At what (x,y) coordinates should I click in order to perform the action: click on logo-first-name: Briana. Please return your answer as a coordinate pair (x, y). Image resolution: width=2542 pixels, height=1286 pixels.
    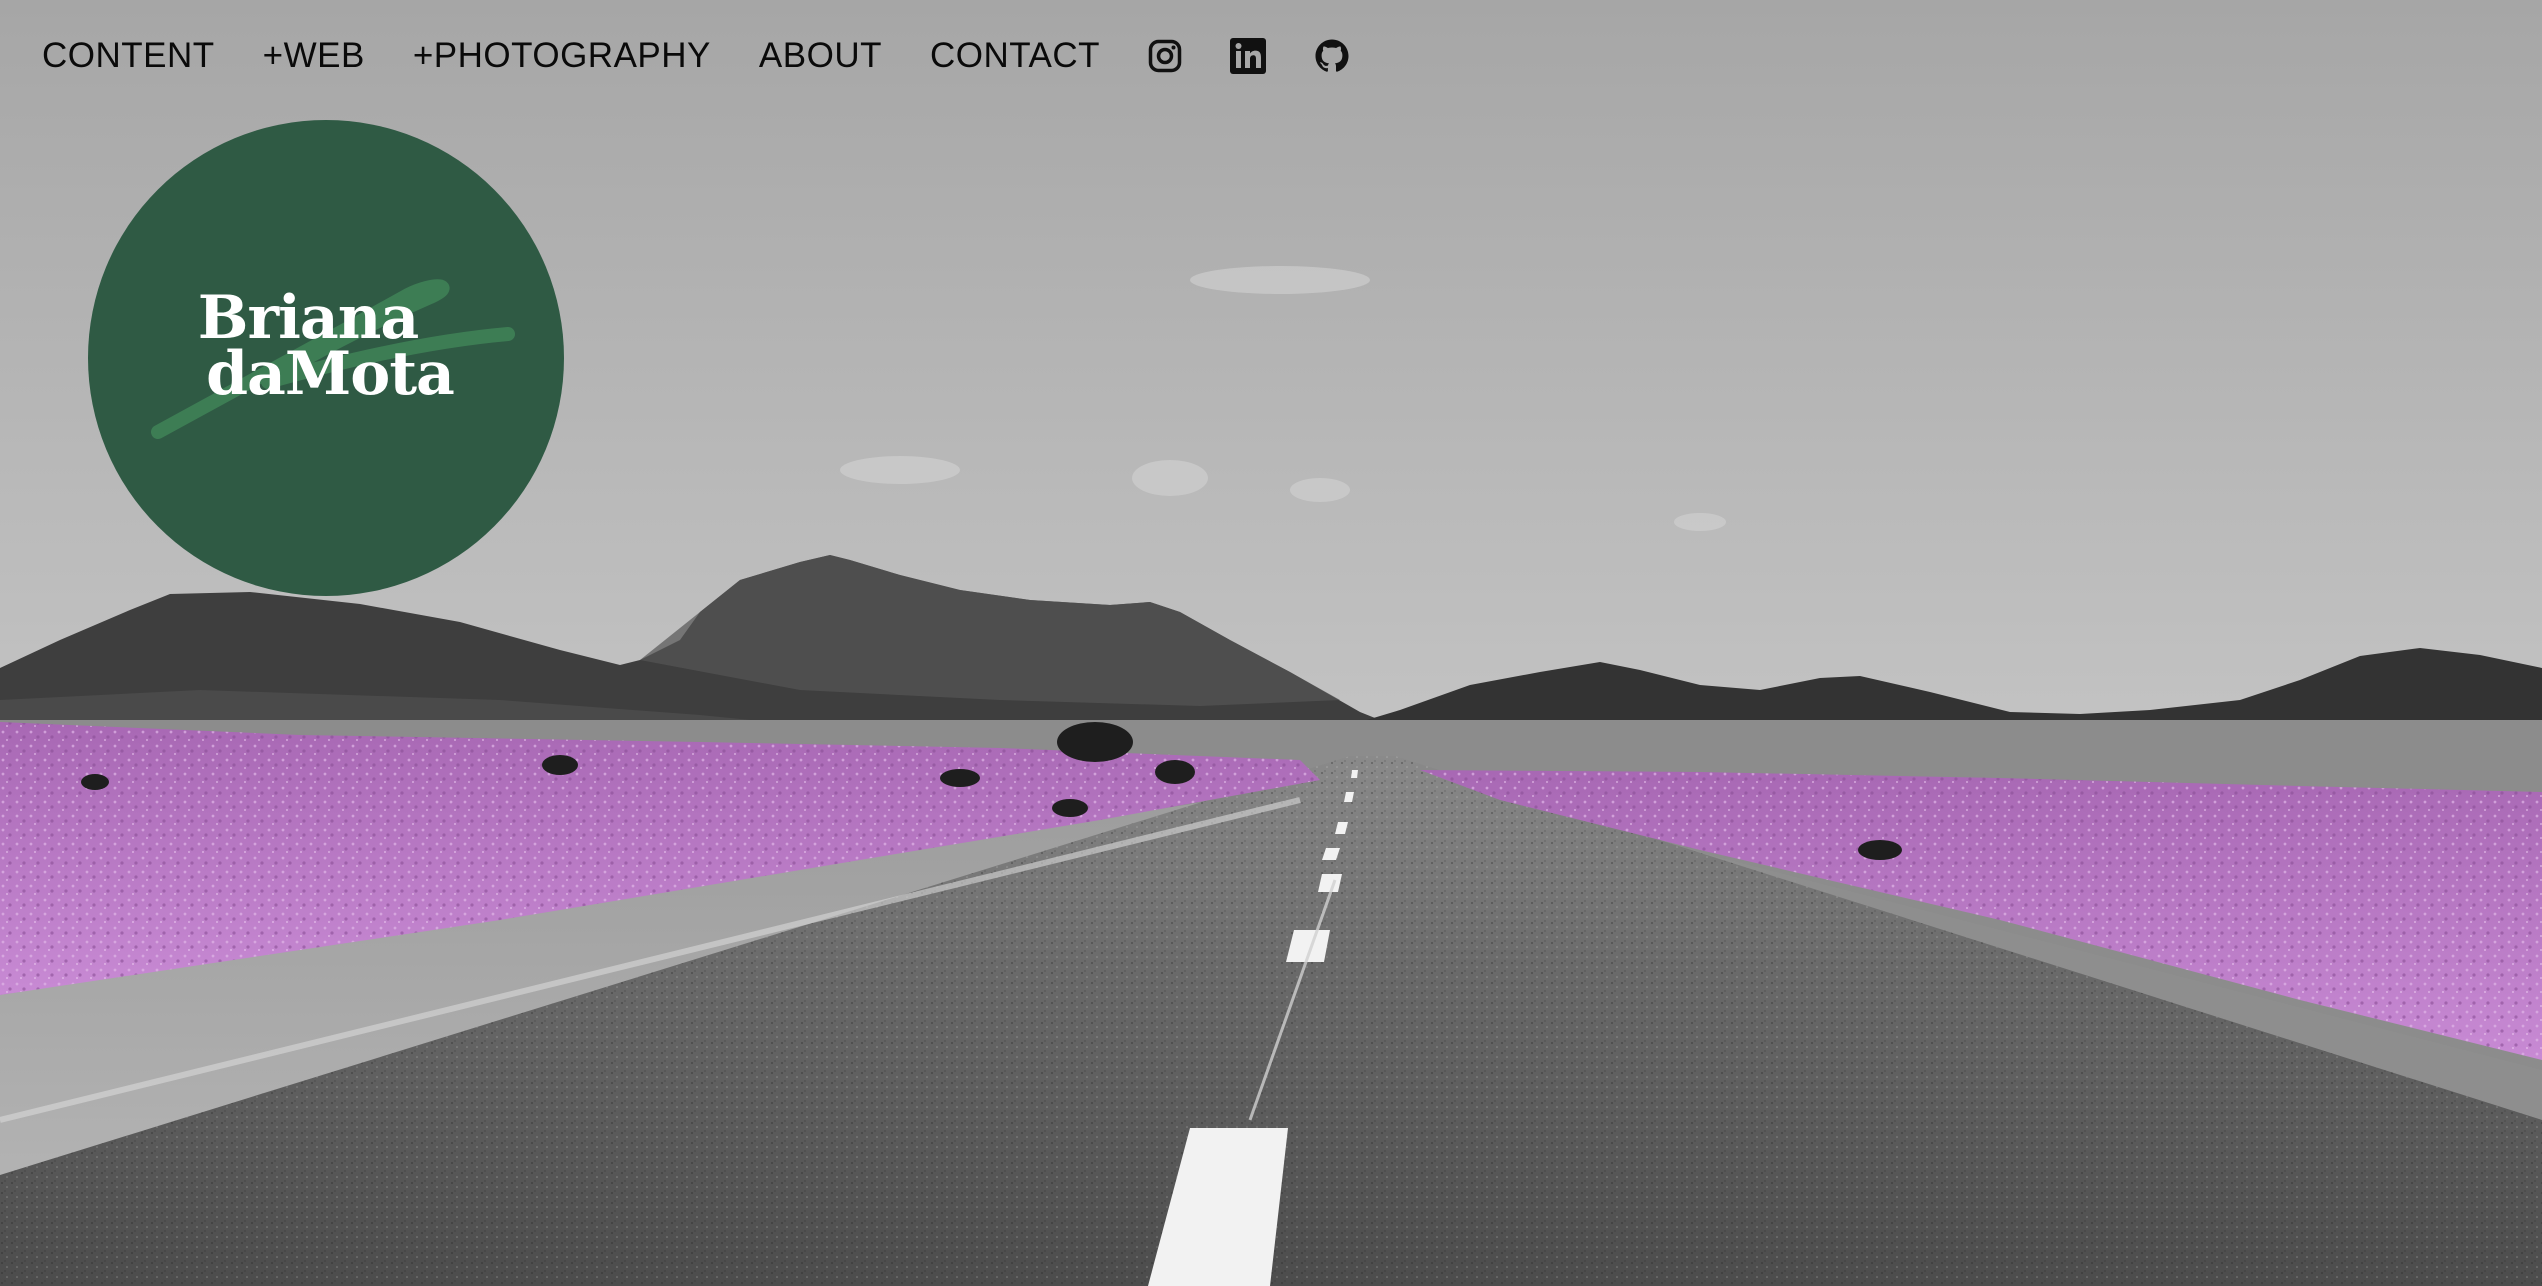
    Looking at the image, I should click on (308, 318).